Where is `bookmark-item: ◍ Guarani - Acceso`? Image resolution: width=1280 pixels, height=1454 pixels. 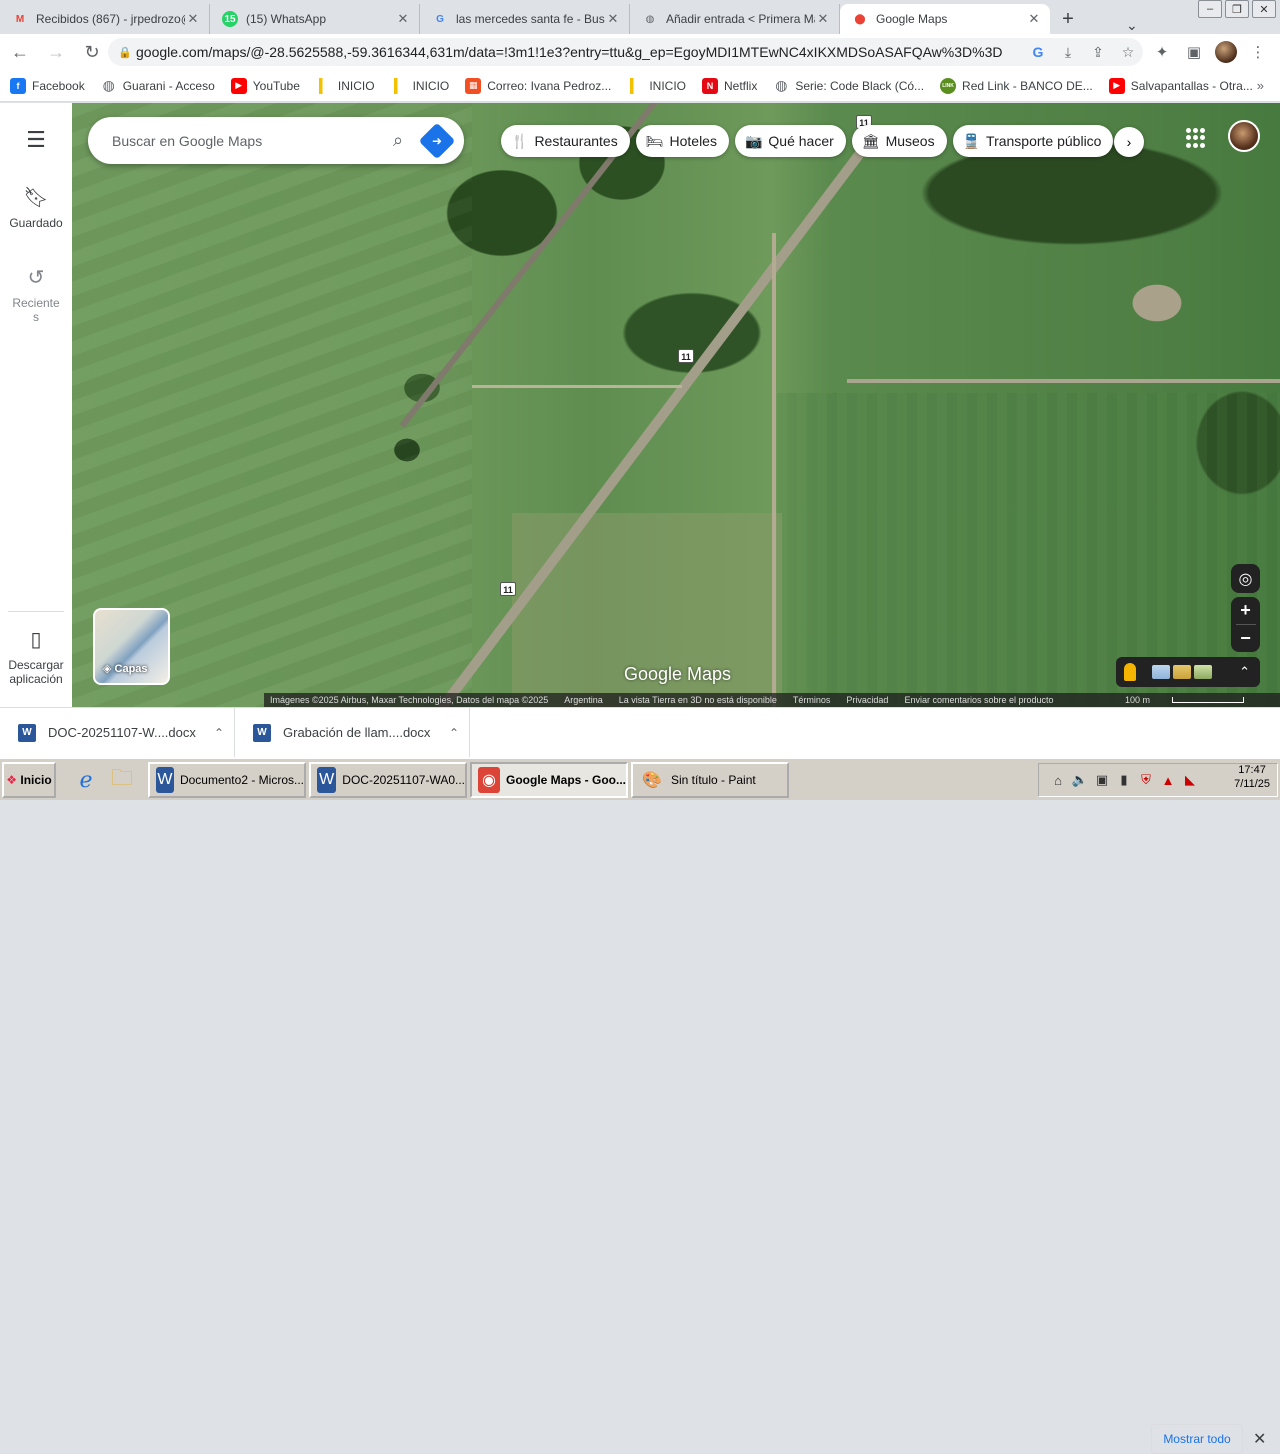 bookmark-item: ◍ Guarani - Acceso is located at coordinates (158, 85).